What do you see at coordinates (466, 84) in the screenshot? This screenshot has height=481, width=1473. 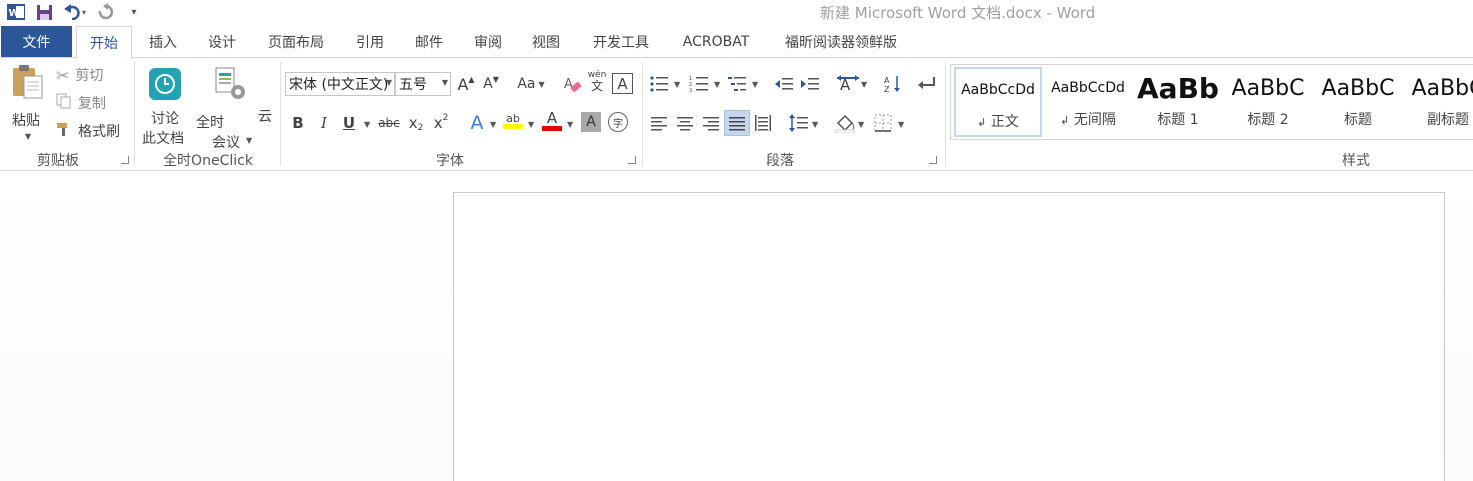 I see `grow-font-icon: A ▲` at bounding box center [466, 84].